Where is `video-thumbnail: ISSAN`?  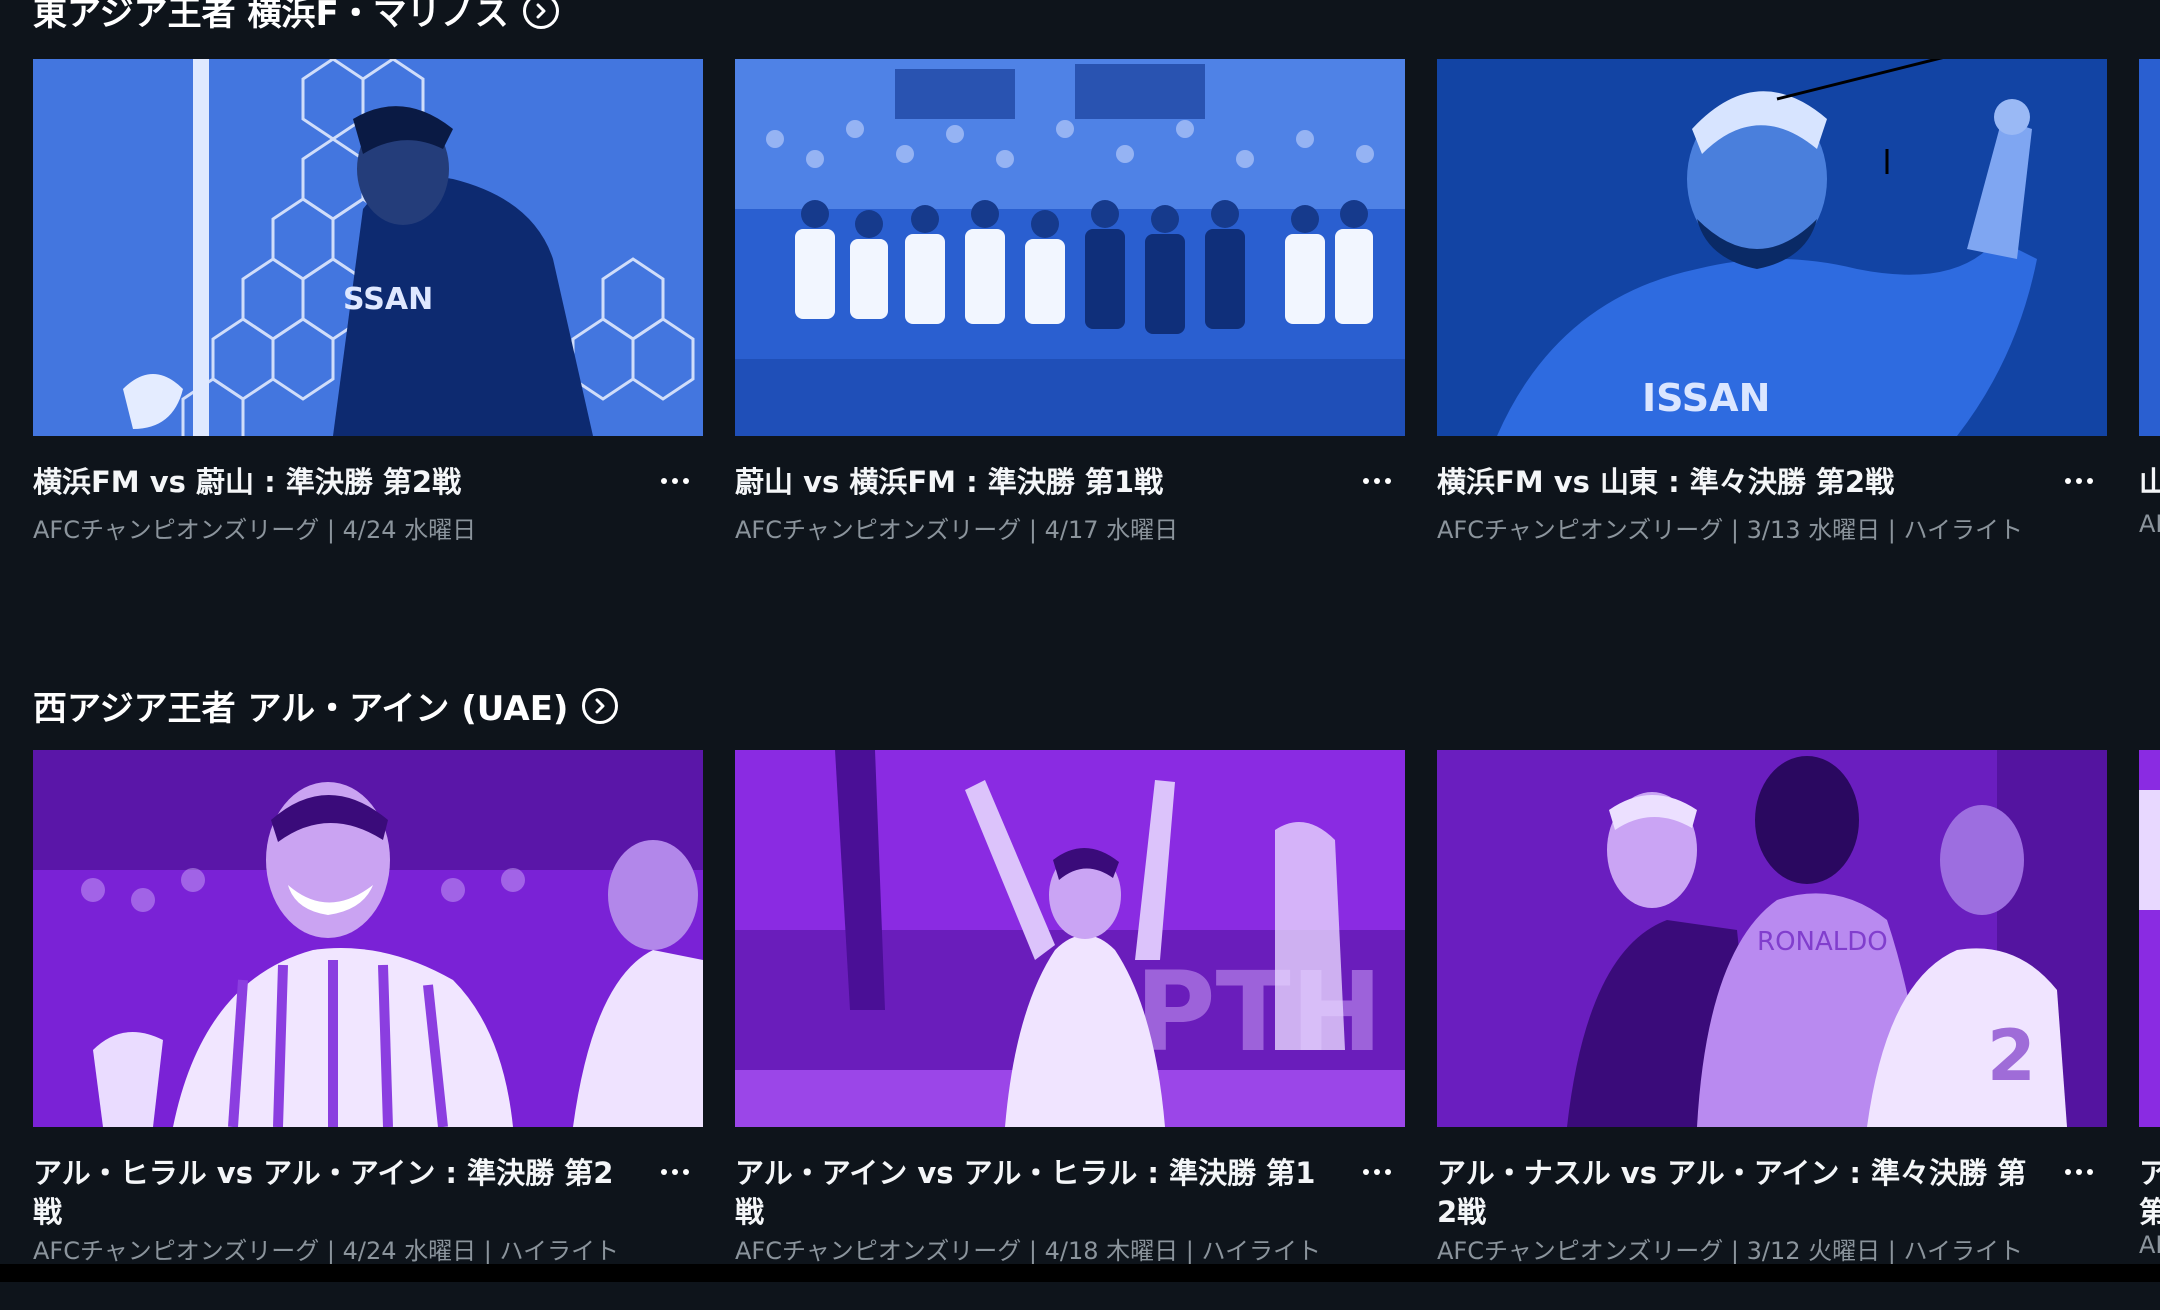 video-thumbnail: ISSAN is located at coordinates (1772, 247).